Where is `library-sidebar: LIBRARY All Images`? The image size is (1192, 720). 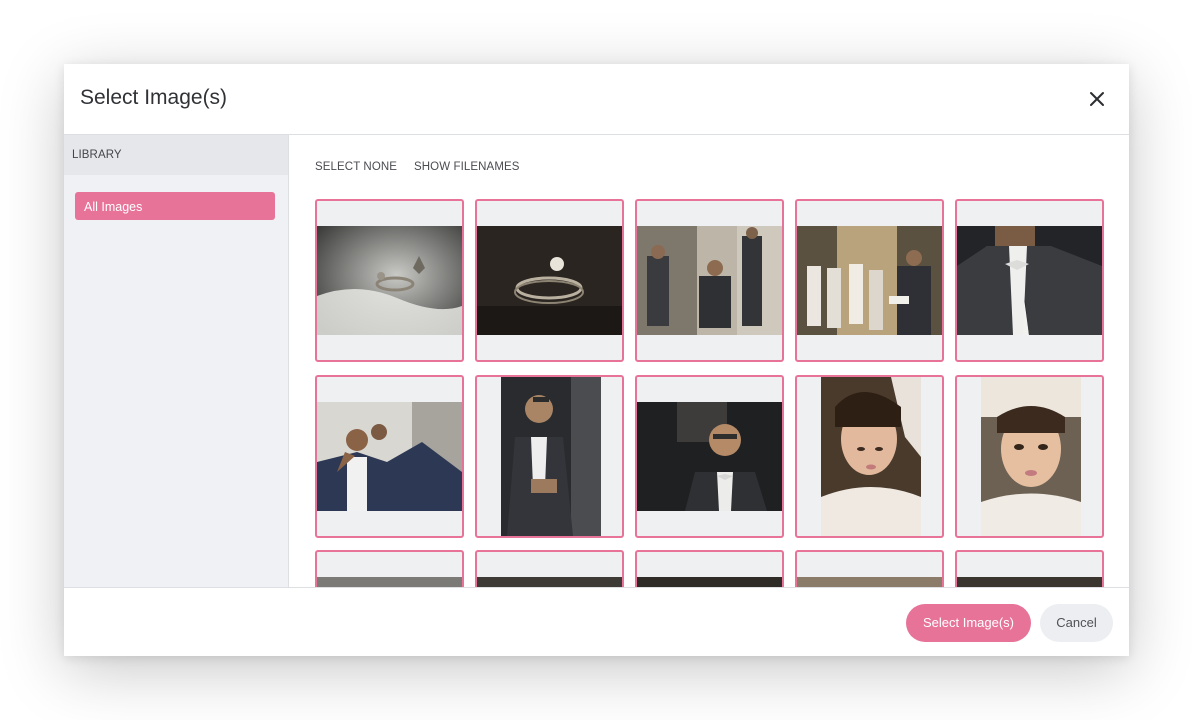 library-sidebar: LIBRARY All Images is located at coordinates (176, 361).